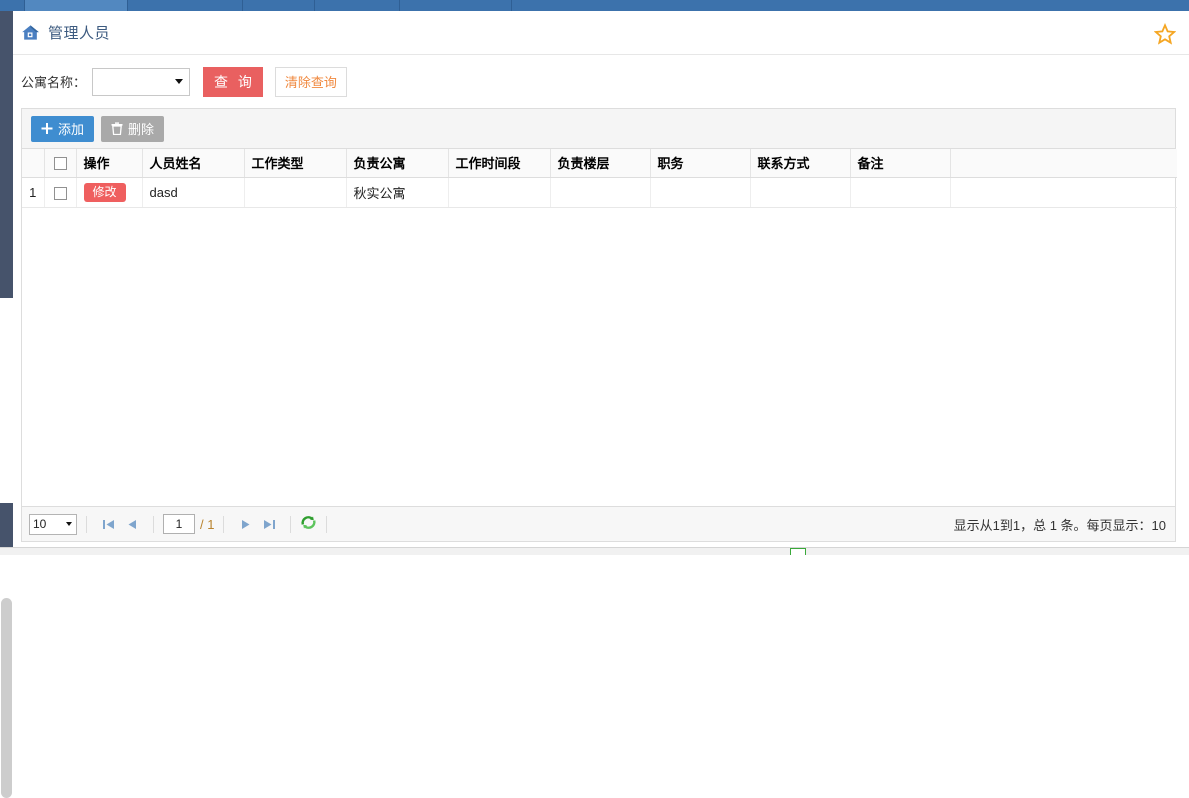  What do you see at coordinates (598, 523) in the screenshot?
I see `pagination-bar: 102050100 / 1` at bounding box center [598, 523].